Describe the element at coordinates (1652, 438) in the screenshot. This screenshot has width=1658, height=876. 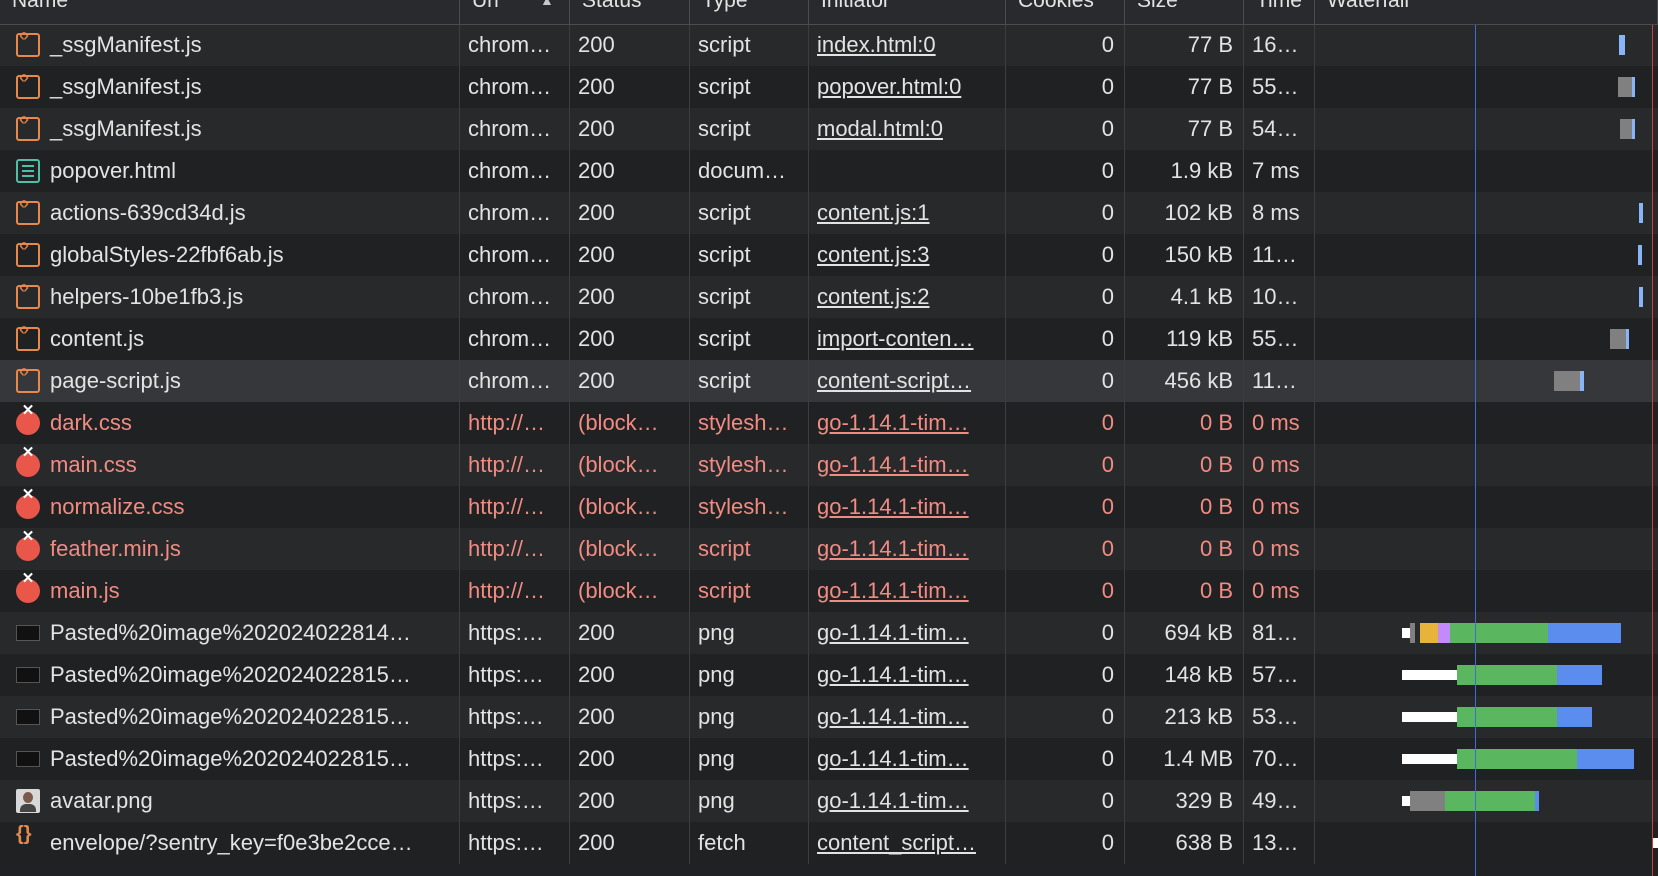
I see `load-event-line` at that location.